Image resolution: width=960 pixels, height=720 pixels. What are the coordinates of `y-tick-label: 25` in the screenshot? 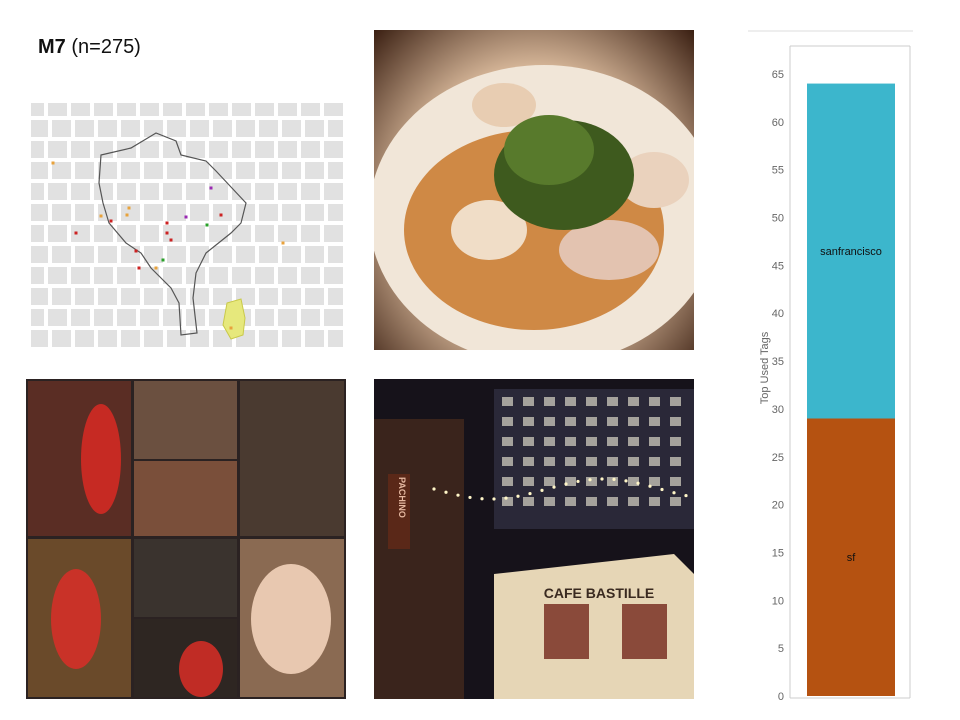 It's located at (778, 458).